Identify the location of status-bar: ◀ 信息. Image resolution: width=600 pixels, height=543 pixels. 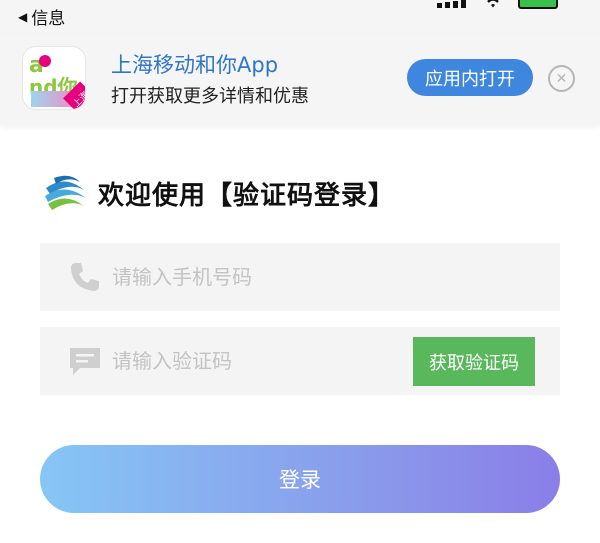
(300, 17).